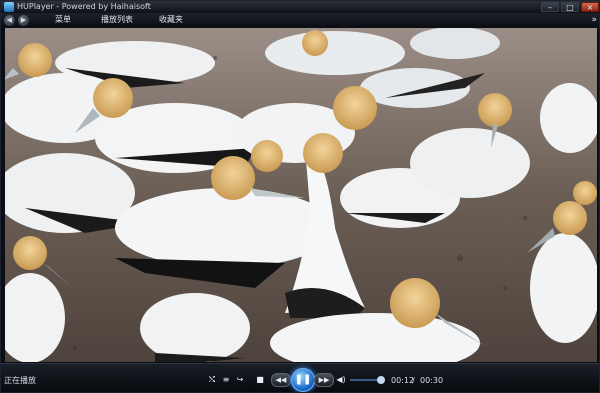 This screenshot has width=600, height=393. I want to click on close-button: ×, so click(590, 7).